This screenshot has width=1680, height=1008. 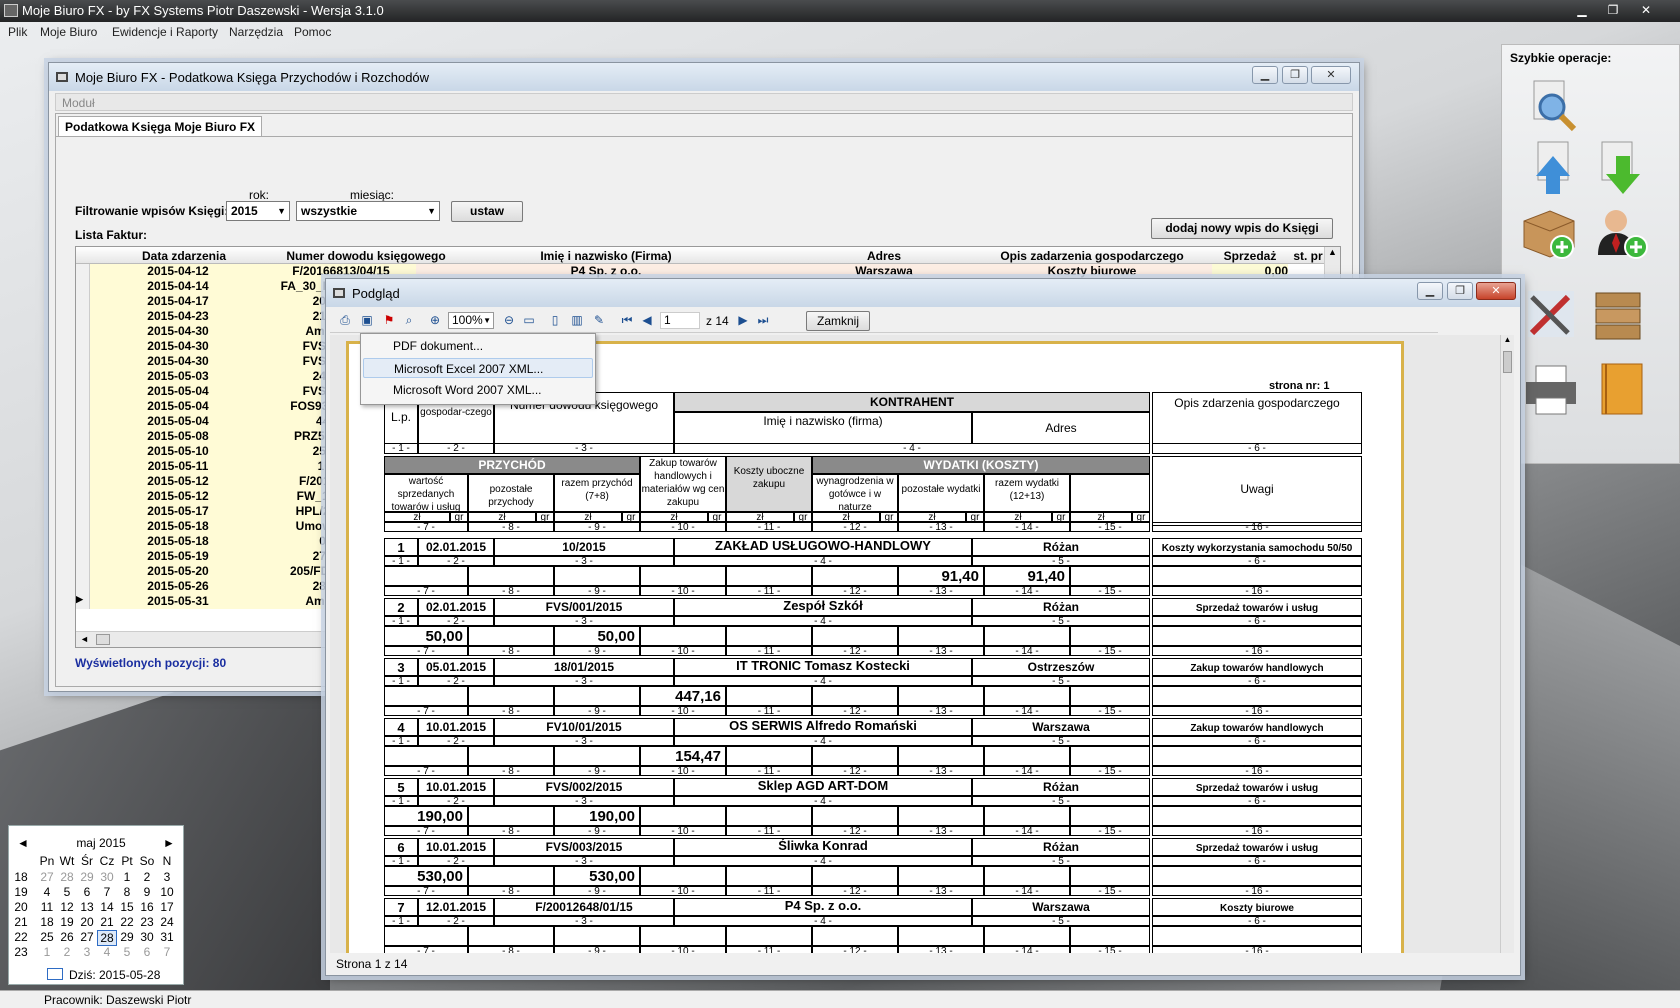 I want to click on row-selector: ▶, so click(x=83, y=601).